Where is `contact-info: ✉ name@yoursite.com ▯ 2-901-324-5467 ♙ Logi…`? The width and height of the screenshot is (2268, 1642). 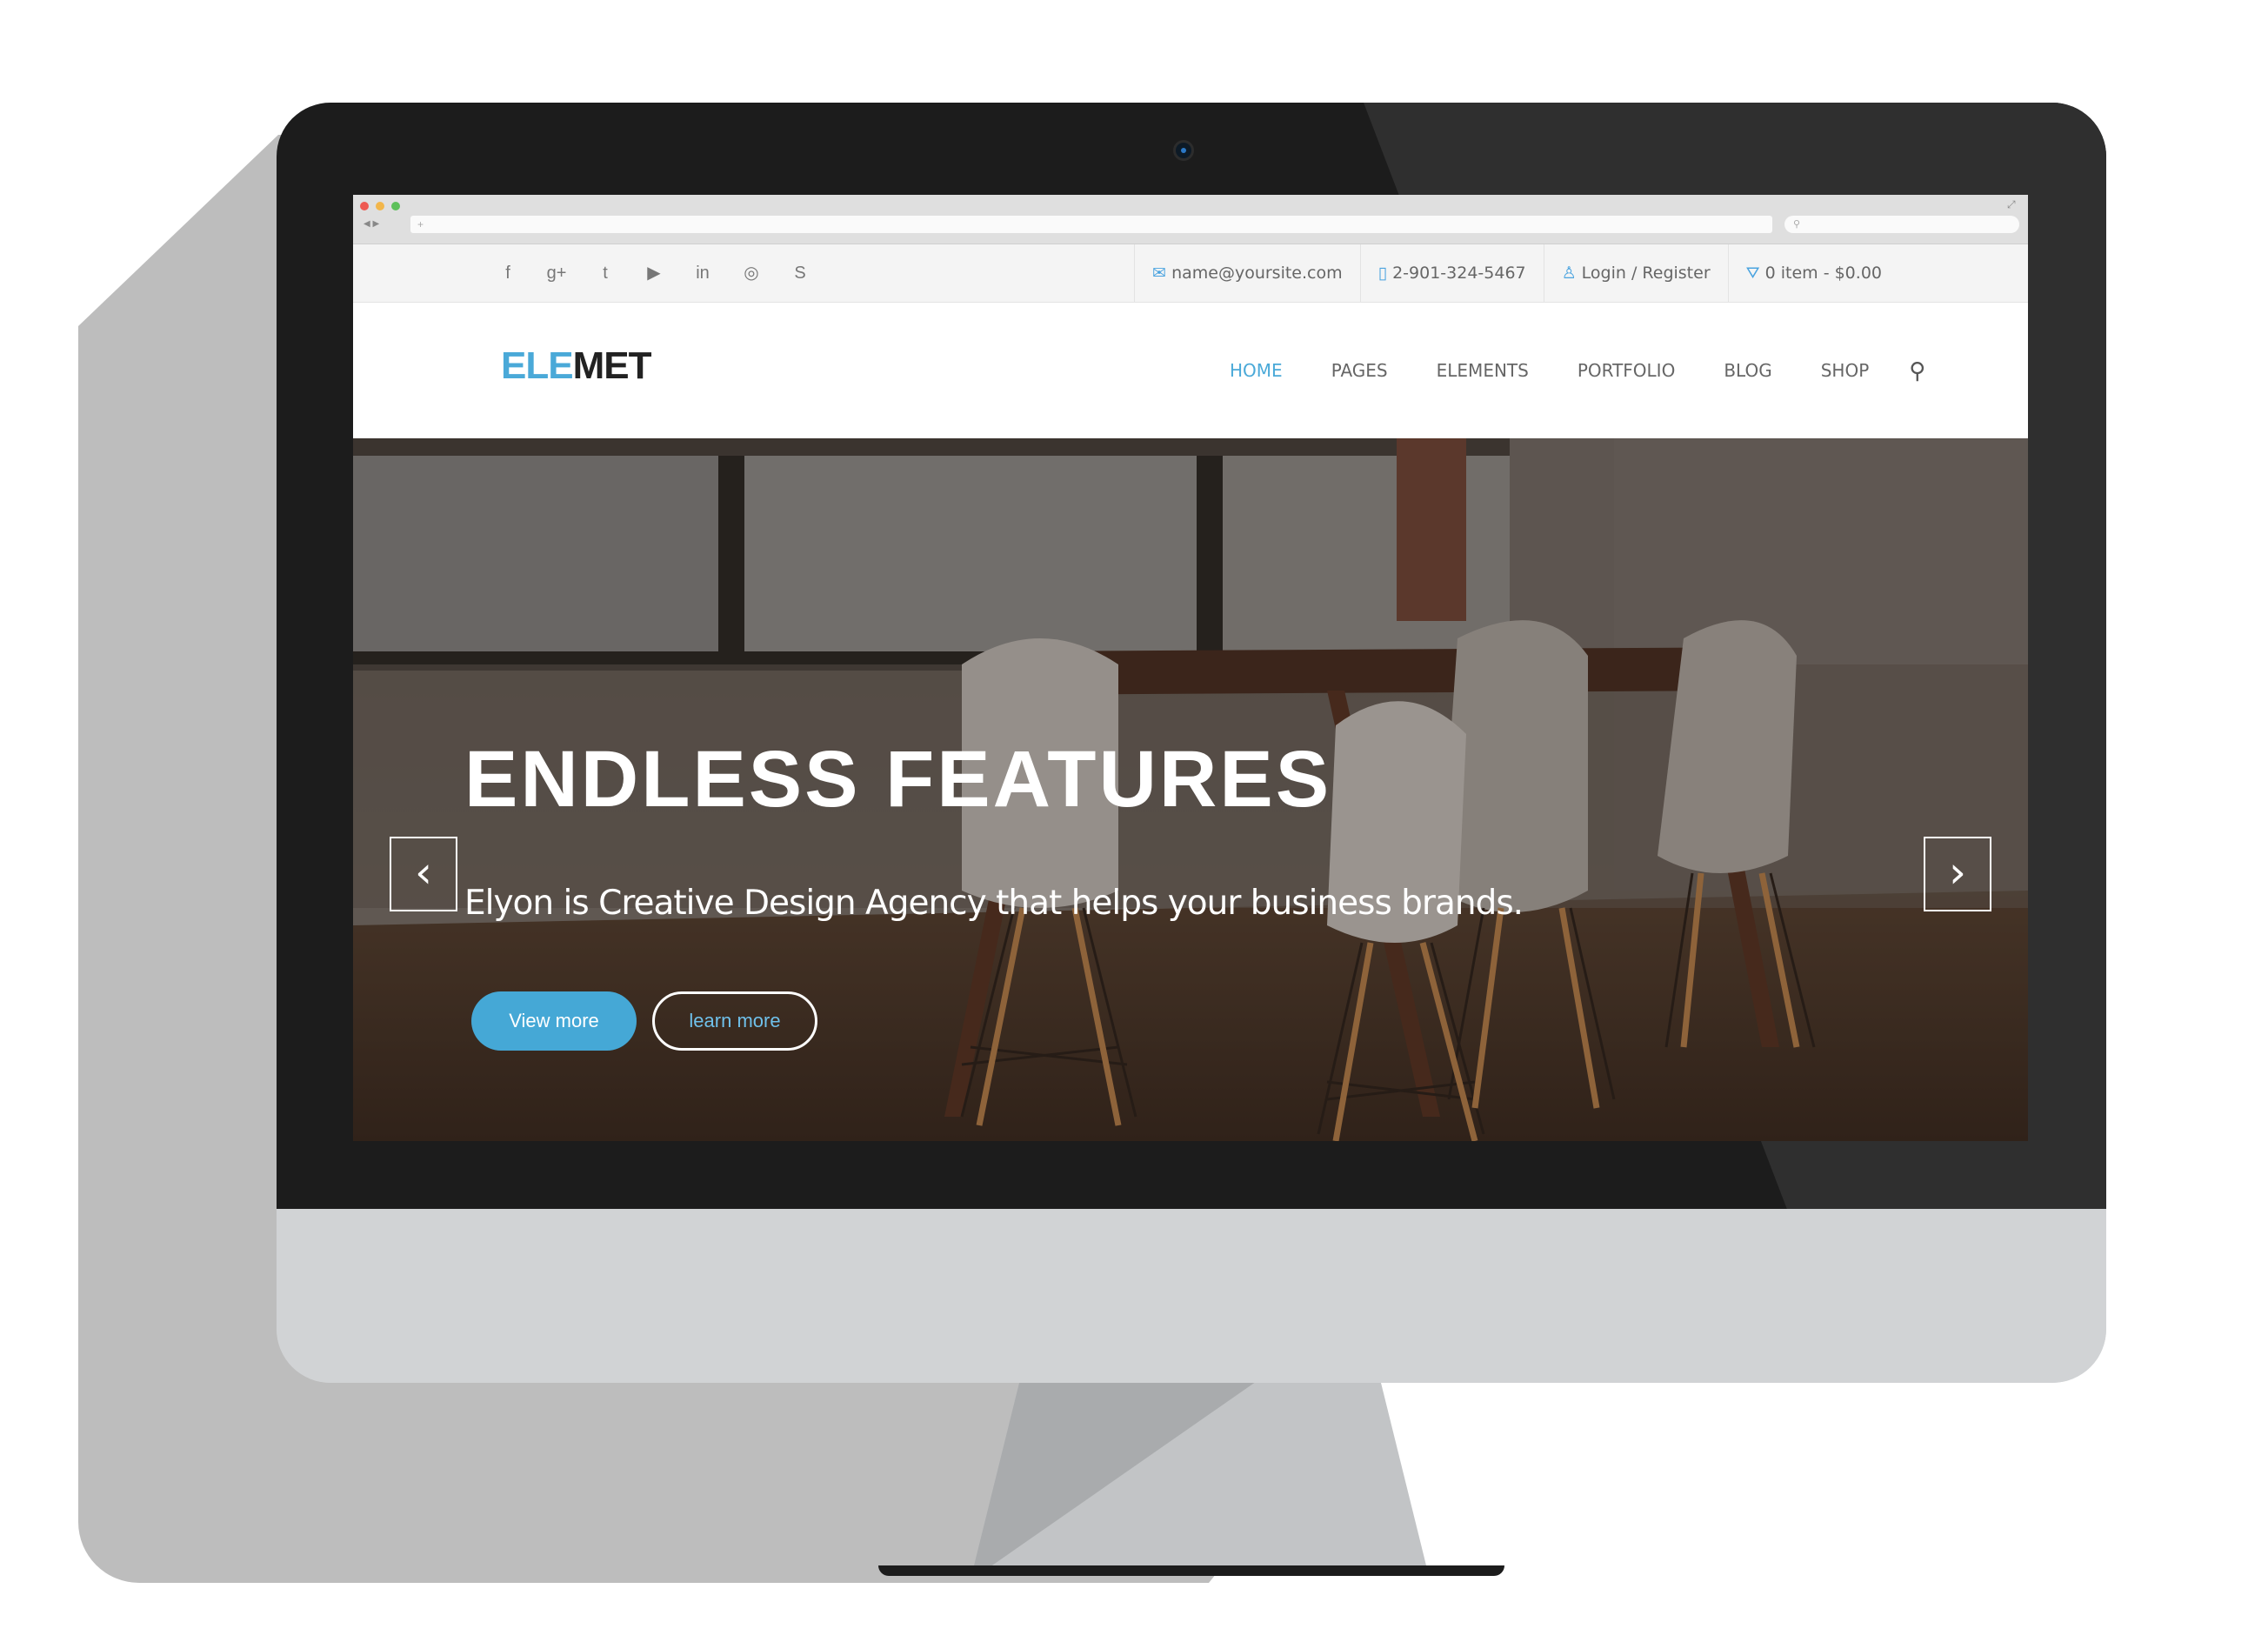
contact-info: ✉ name@yoursite.com ▯ 2-901-324-5467 ♙ Logi… is located at coordinates (1516, 273).